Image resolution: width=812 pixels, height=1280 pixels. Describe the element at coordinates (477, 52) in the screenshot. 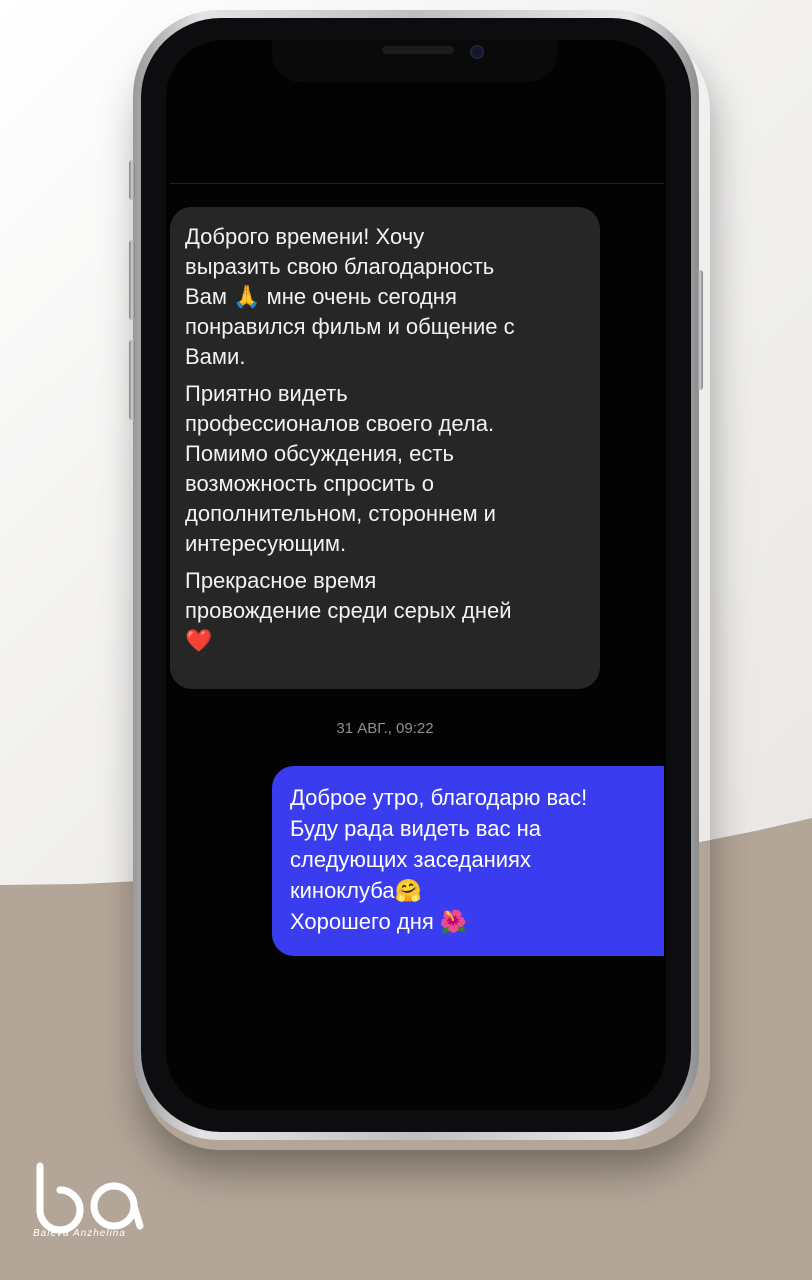

I see `front-camera-icon` at that location.